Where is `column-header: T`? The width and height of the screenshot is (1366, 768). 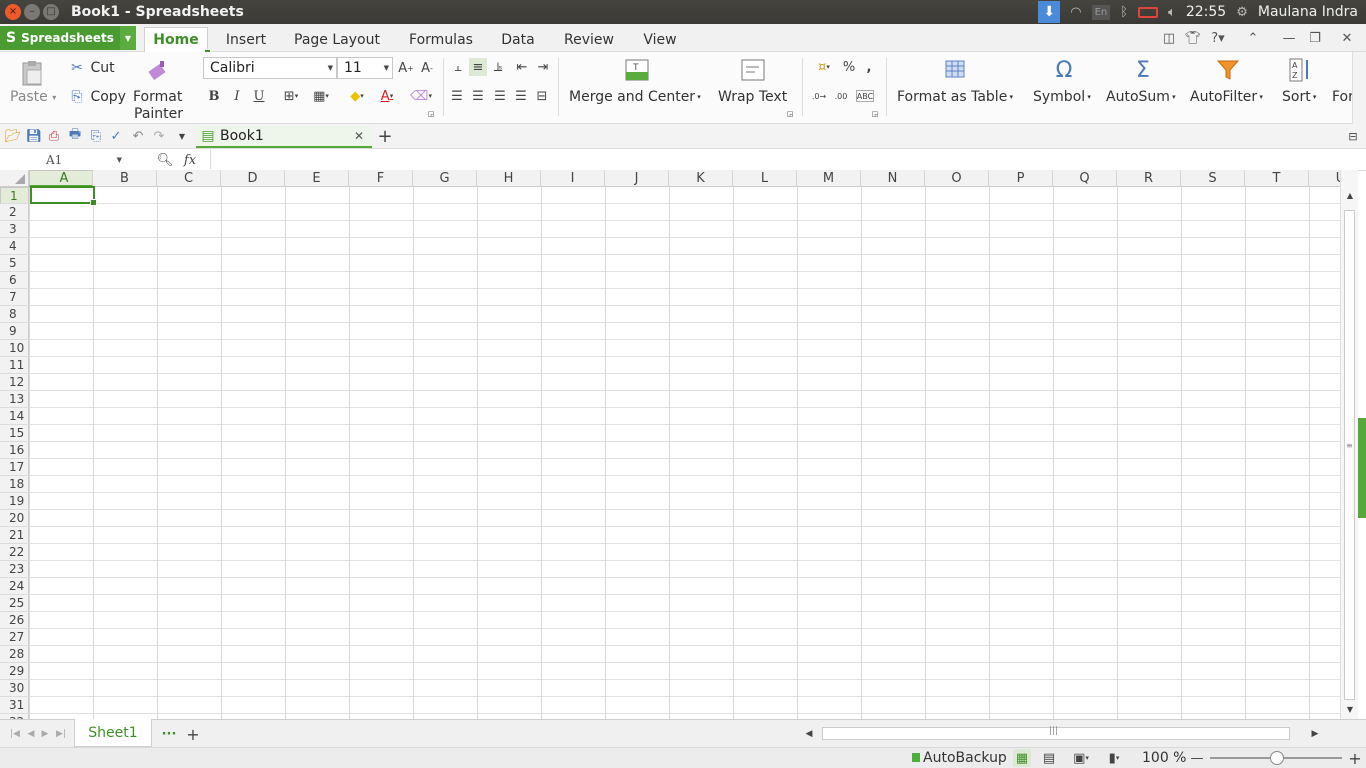
column-header: T is located at coordinates (1277, 178).